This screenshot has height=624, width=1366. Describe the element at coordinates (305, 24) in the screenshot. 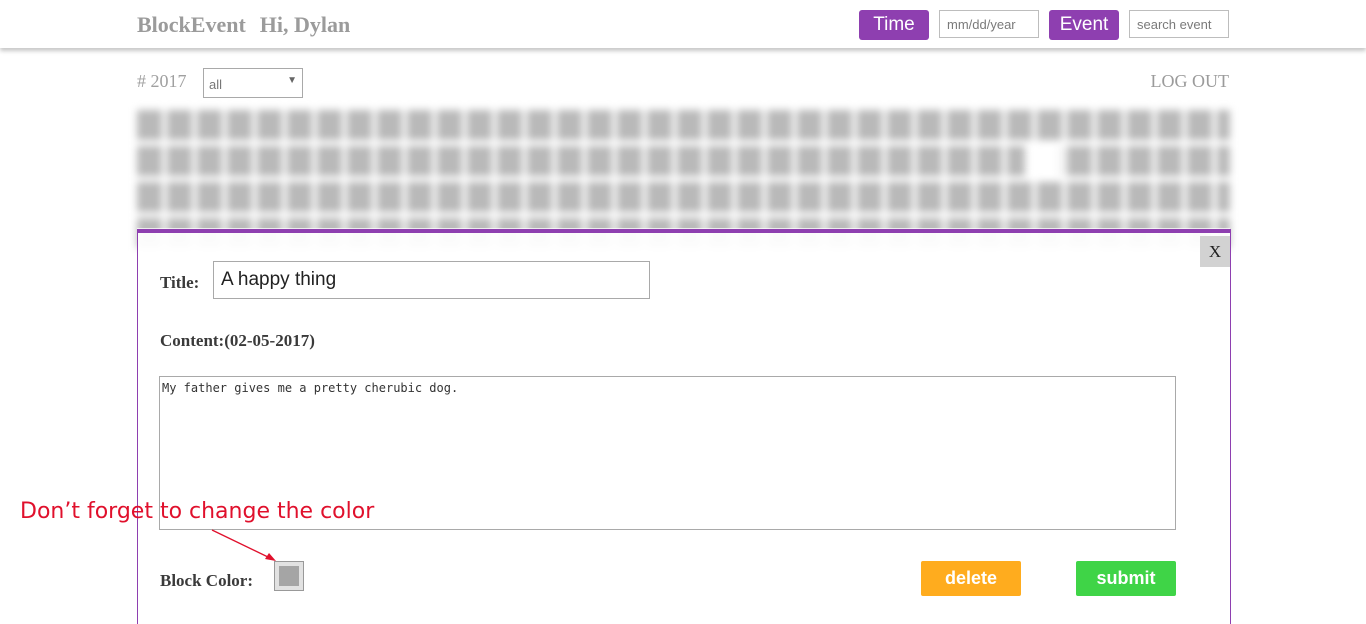

I see `user-greeting: Hi, Dylan` at that location.